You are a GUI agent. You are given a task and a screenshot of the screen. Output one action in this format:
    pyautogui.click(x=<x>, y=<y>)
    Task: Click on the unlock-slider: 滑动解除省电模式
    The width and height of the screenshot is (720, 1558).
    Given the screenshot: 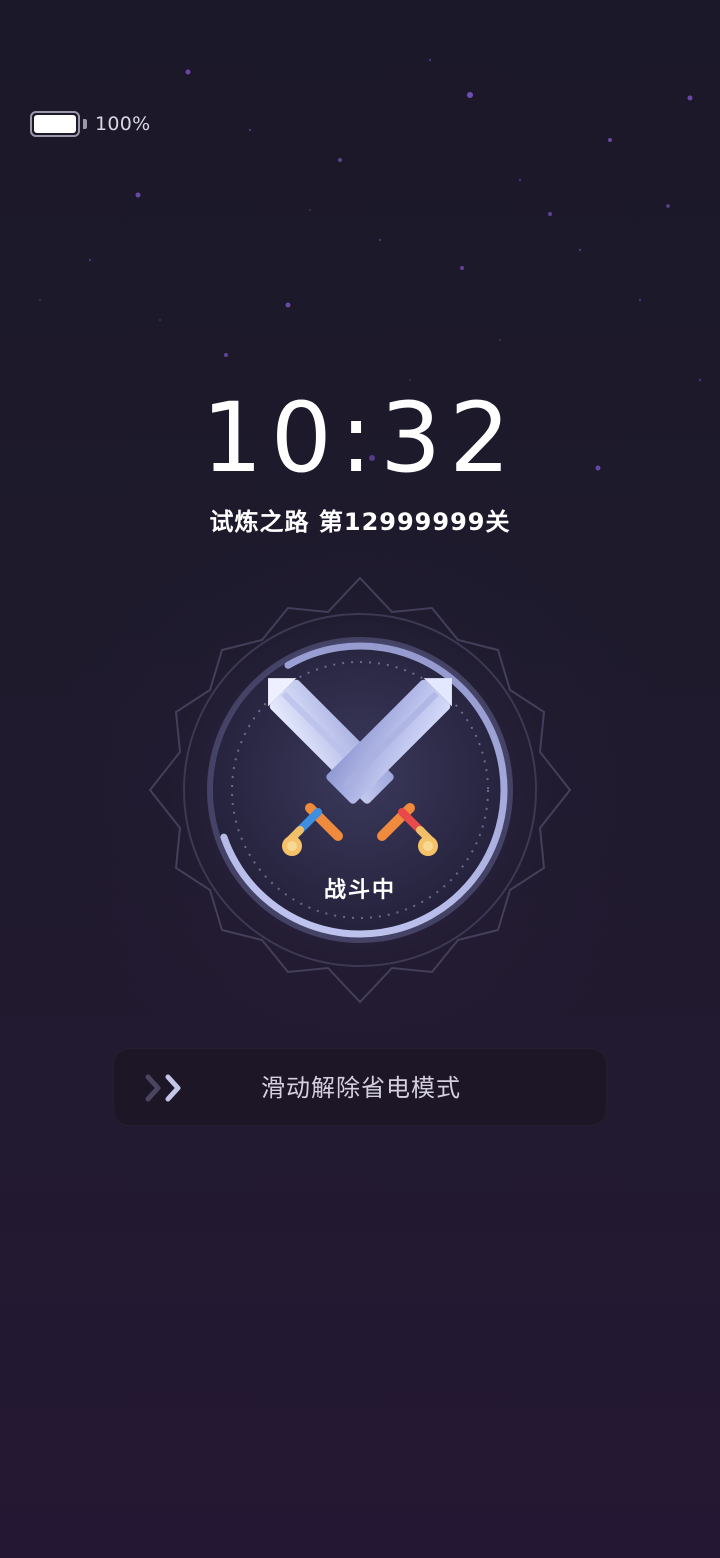 What is the action you would take?
    pyautogui.click(x=360, y=1087)
    